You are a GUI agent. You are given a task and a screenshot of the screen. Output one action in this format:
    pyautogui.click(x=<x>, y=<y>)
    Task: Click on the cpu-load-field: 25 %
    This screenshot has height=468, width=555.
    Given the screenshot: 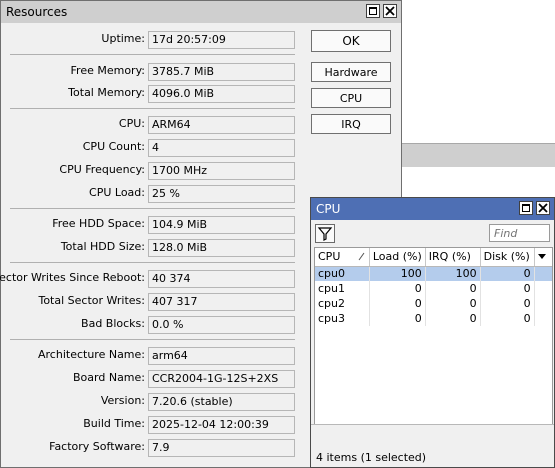 What is the action you would take?
    pyautogui.click(x=221, y=194)
    